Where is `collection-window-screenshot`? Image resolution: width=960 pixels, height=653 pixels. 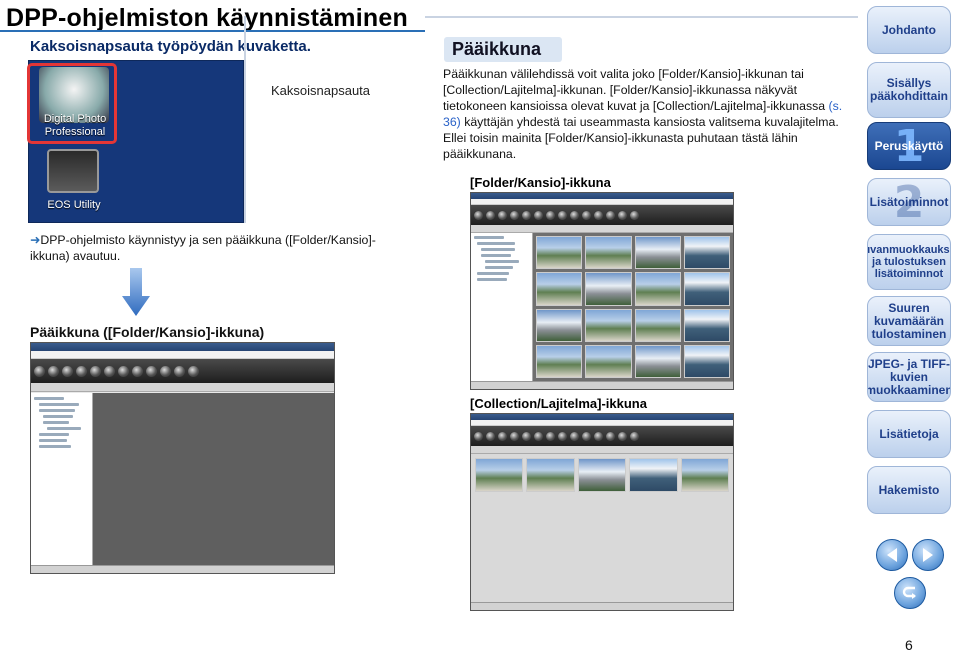
collection-window-screenshot is located at coordinates (602, 512).